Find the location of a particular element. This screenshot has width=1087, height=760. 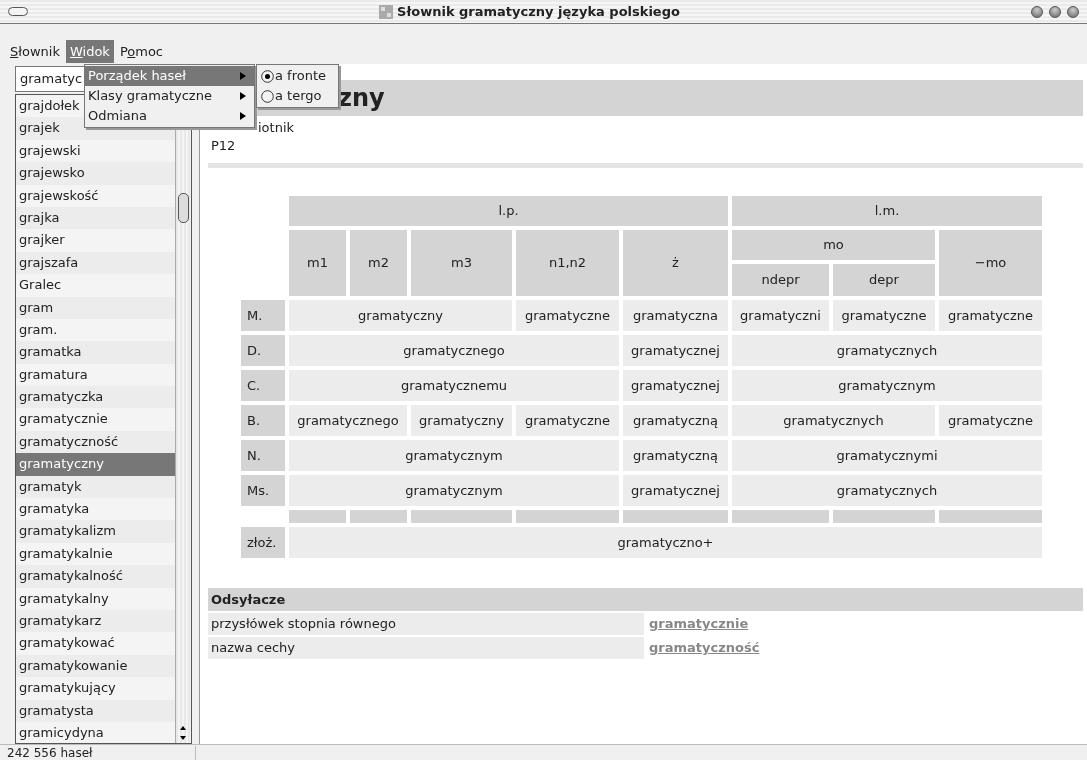

case-label: Ms. is located at coordinates (263, 490).